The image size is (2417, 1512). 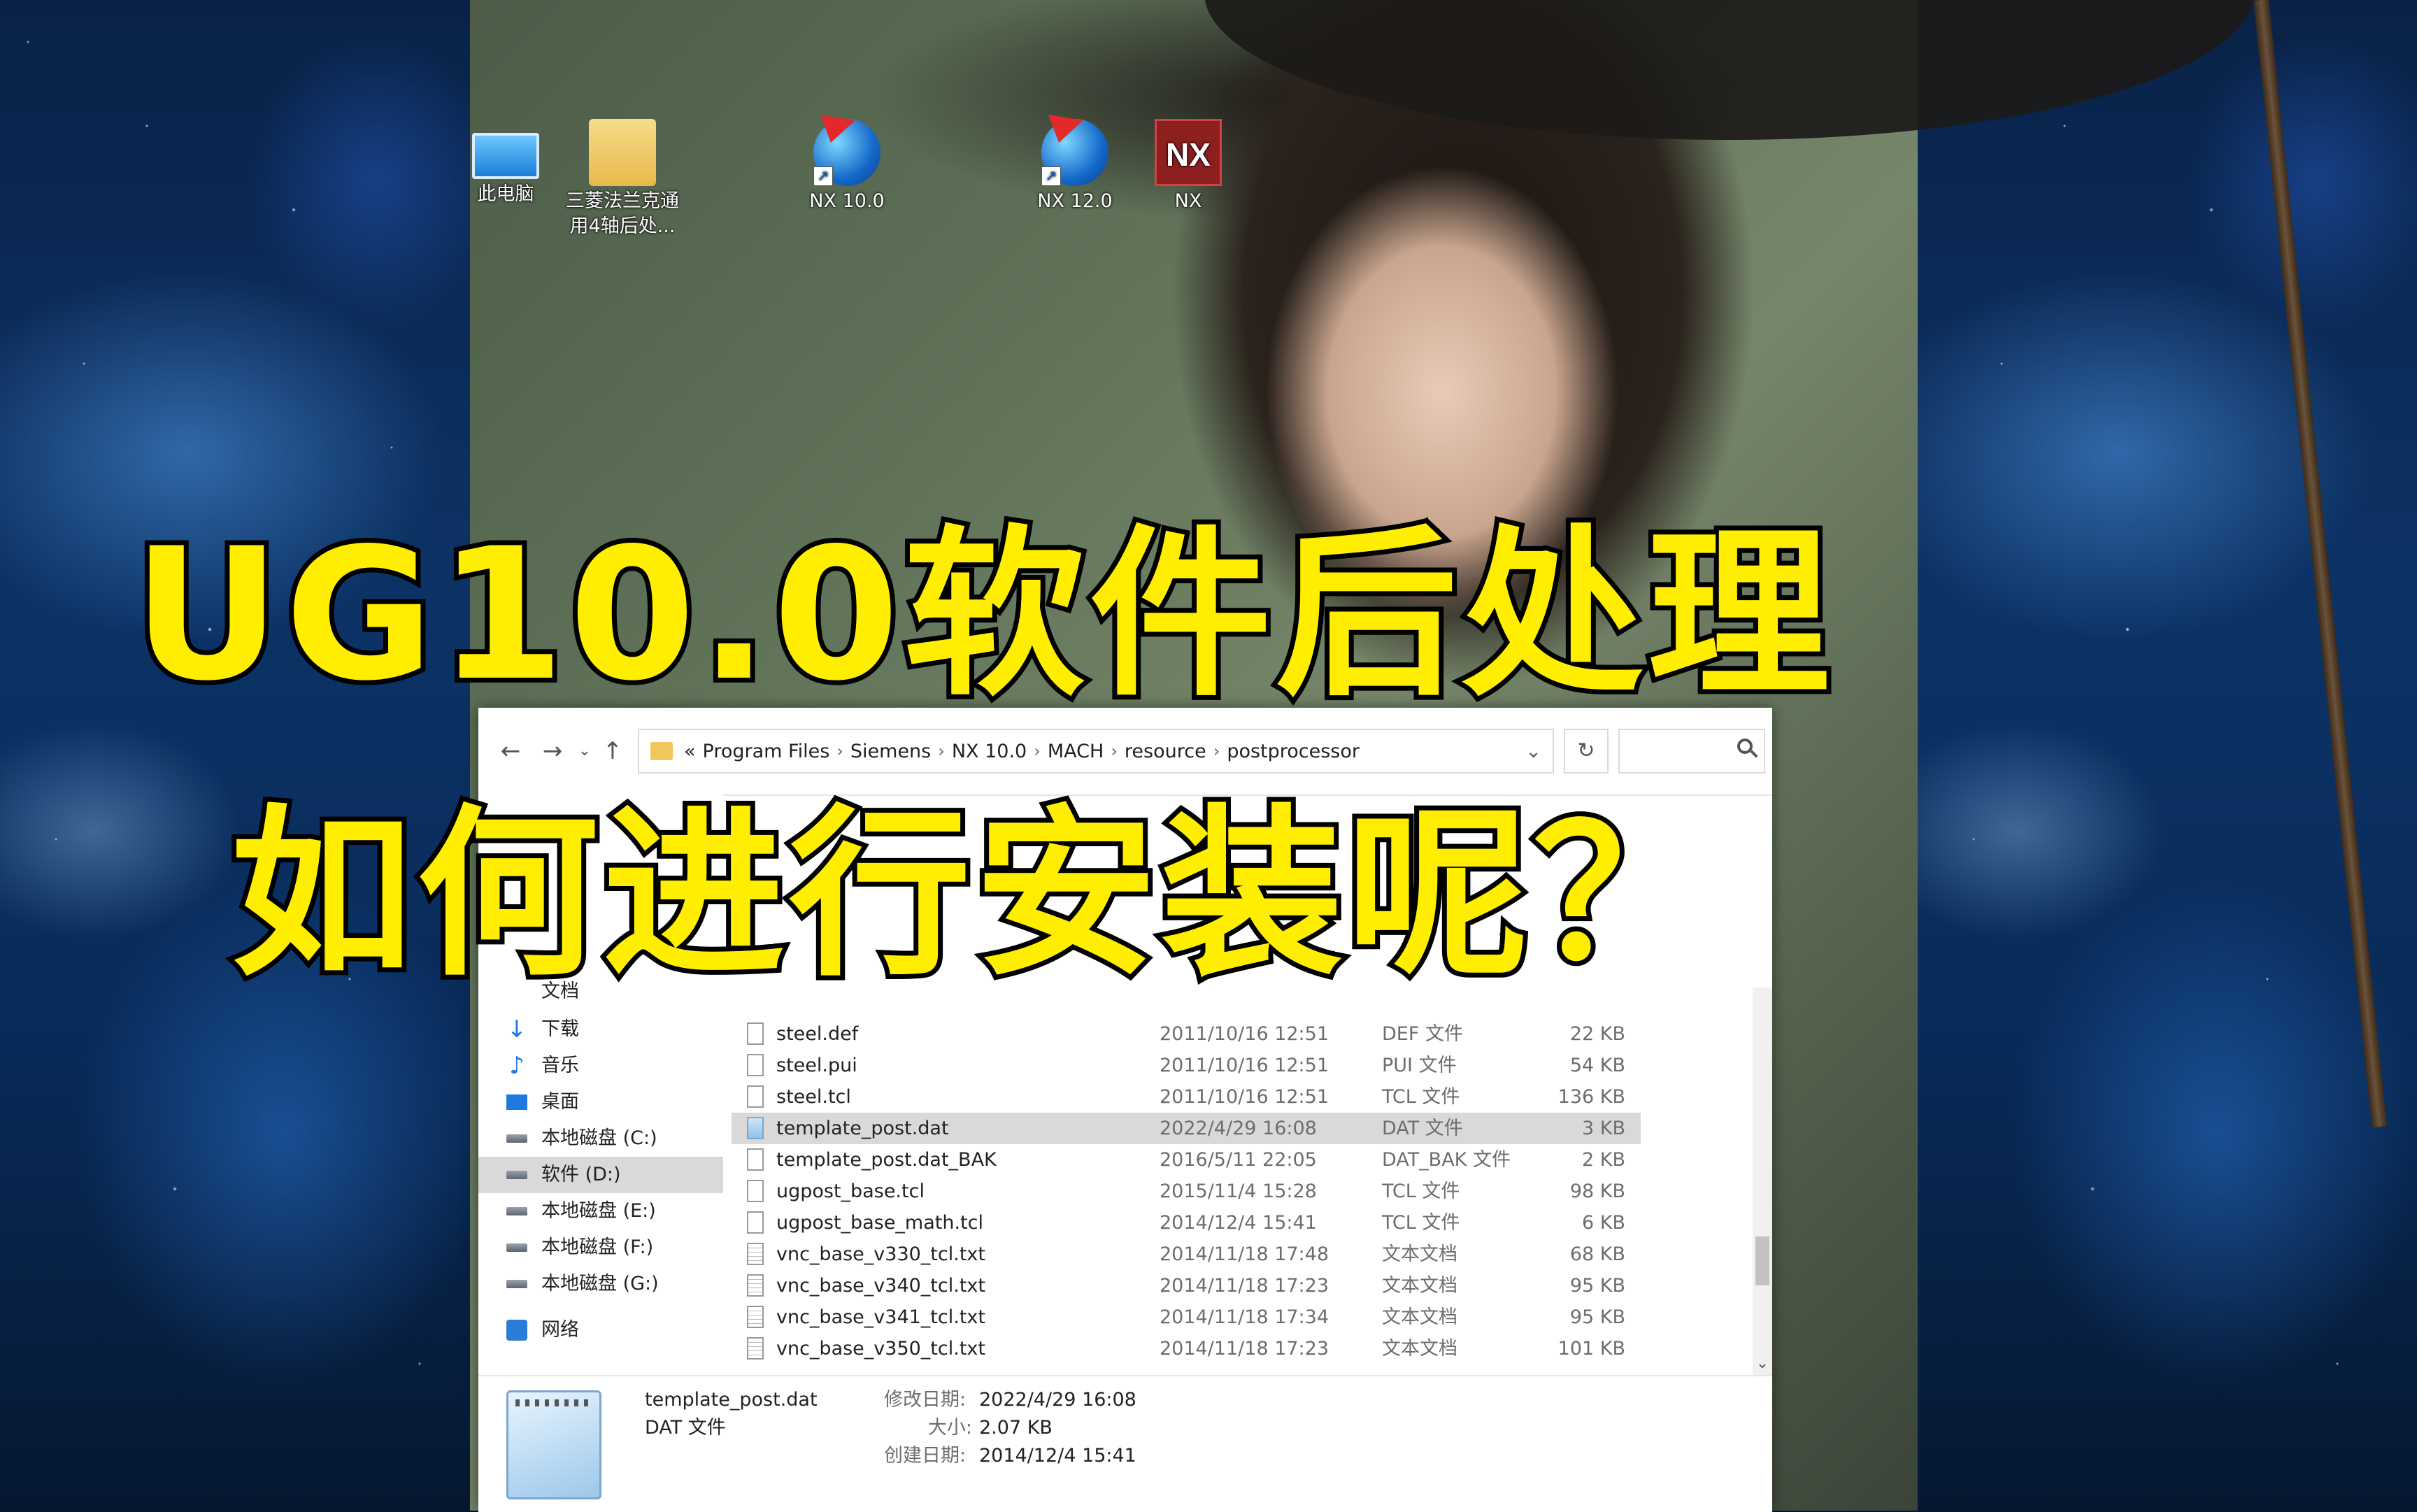 I want to click on file-name: ugpost_base.tcl, so click(x=850, y=1191).